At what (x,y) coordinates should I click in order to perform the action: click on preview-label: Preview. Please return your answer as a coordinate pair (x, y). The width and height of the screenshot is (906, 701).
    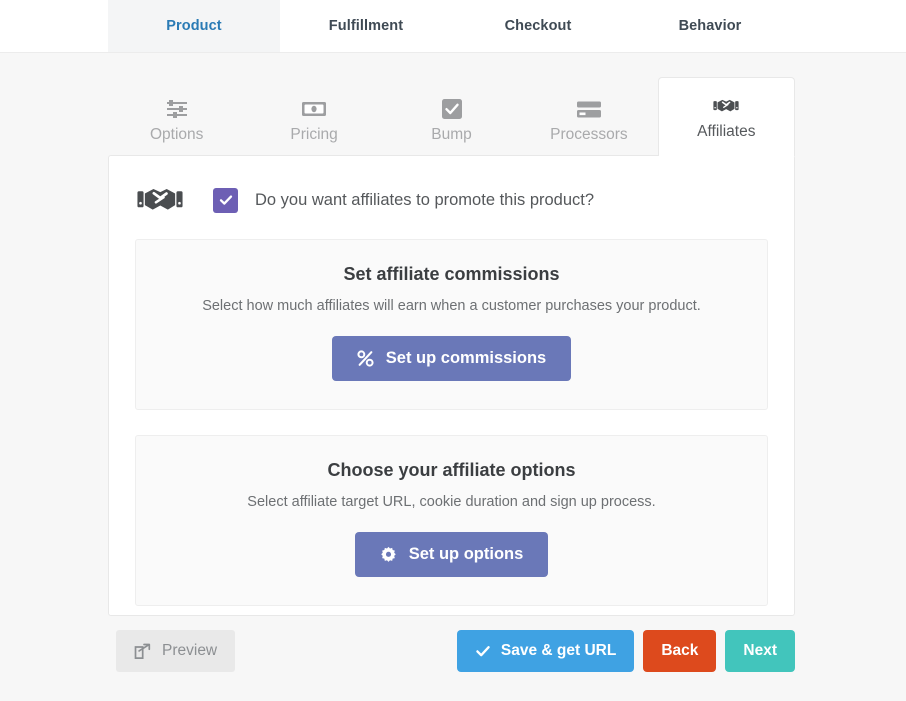
    Looking at the image, I should click on (190, 650).